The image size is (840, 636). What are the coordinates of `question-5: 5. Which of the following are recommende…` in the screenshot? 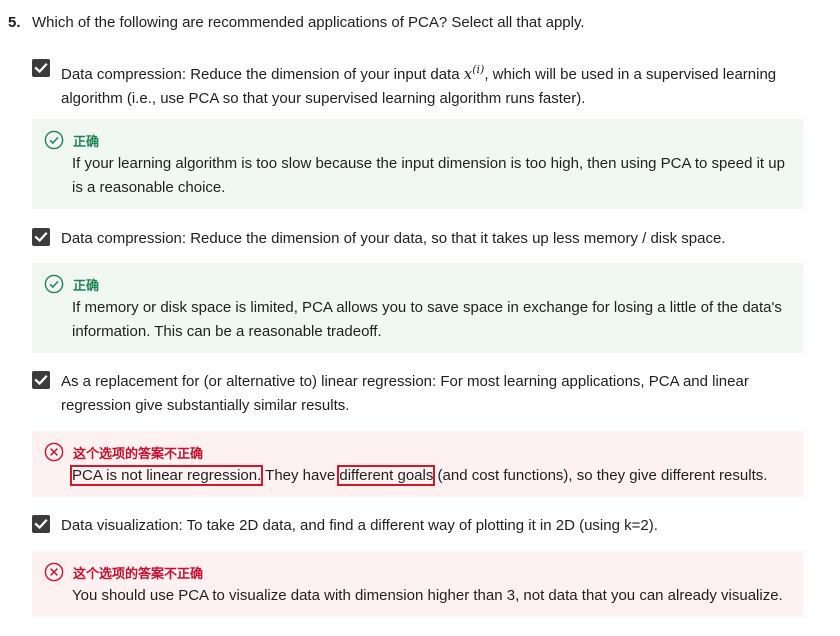 It's located at (418, 23).